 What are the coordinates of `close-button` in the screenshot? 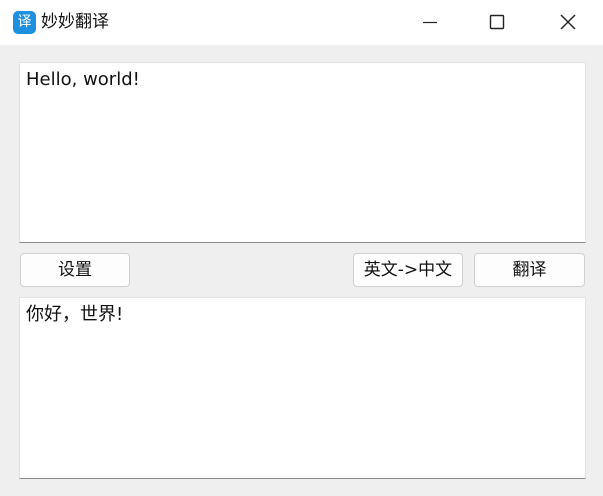 It's located at (567, 22).